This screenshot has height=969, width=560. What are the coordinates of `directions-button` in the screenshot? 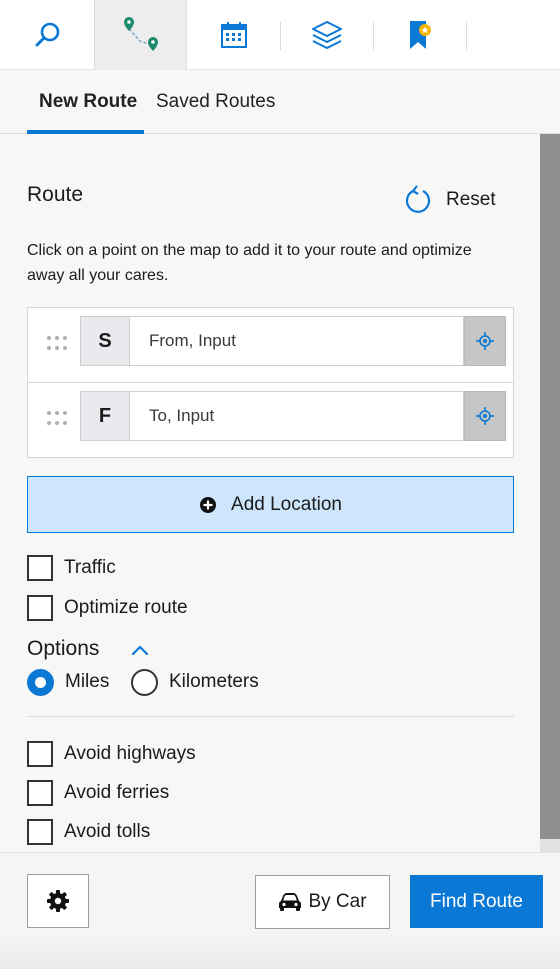 It's located at (140, 35).